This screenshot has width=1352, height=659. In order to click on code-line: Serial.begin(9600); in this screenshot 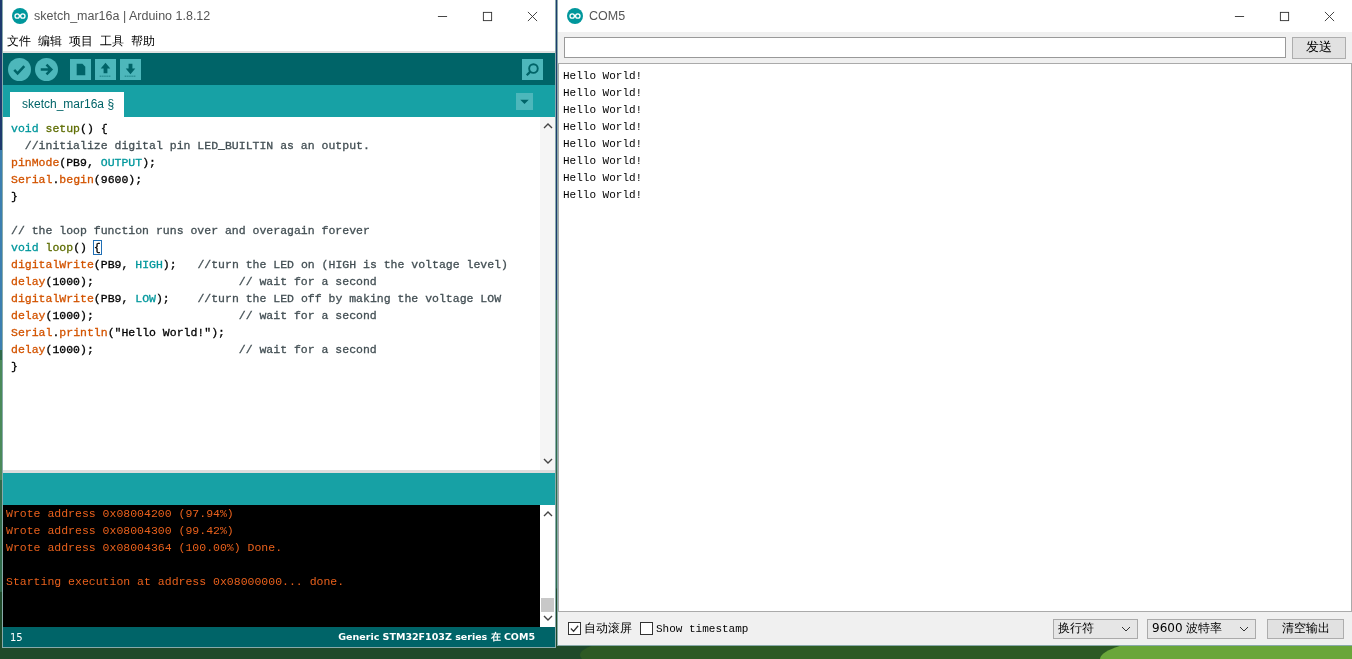, I will do `click(77, 180)`.